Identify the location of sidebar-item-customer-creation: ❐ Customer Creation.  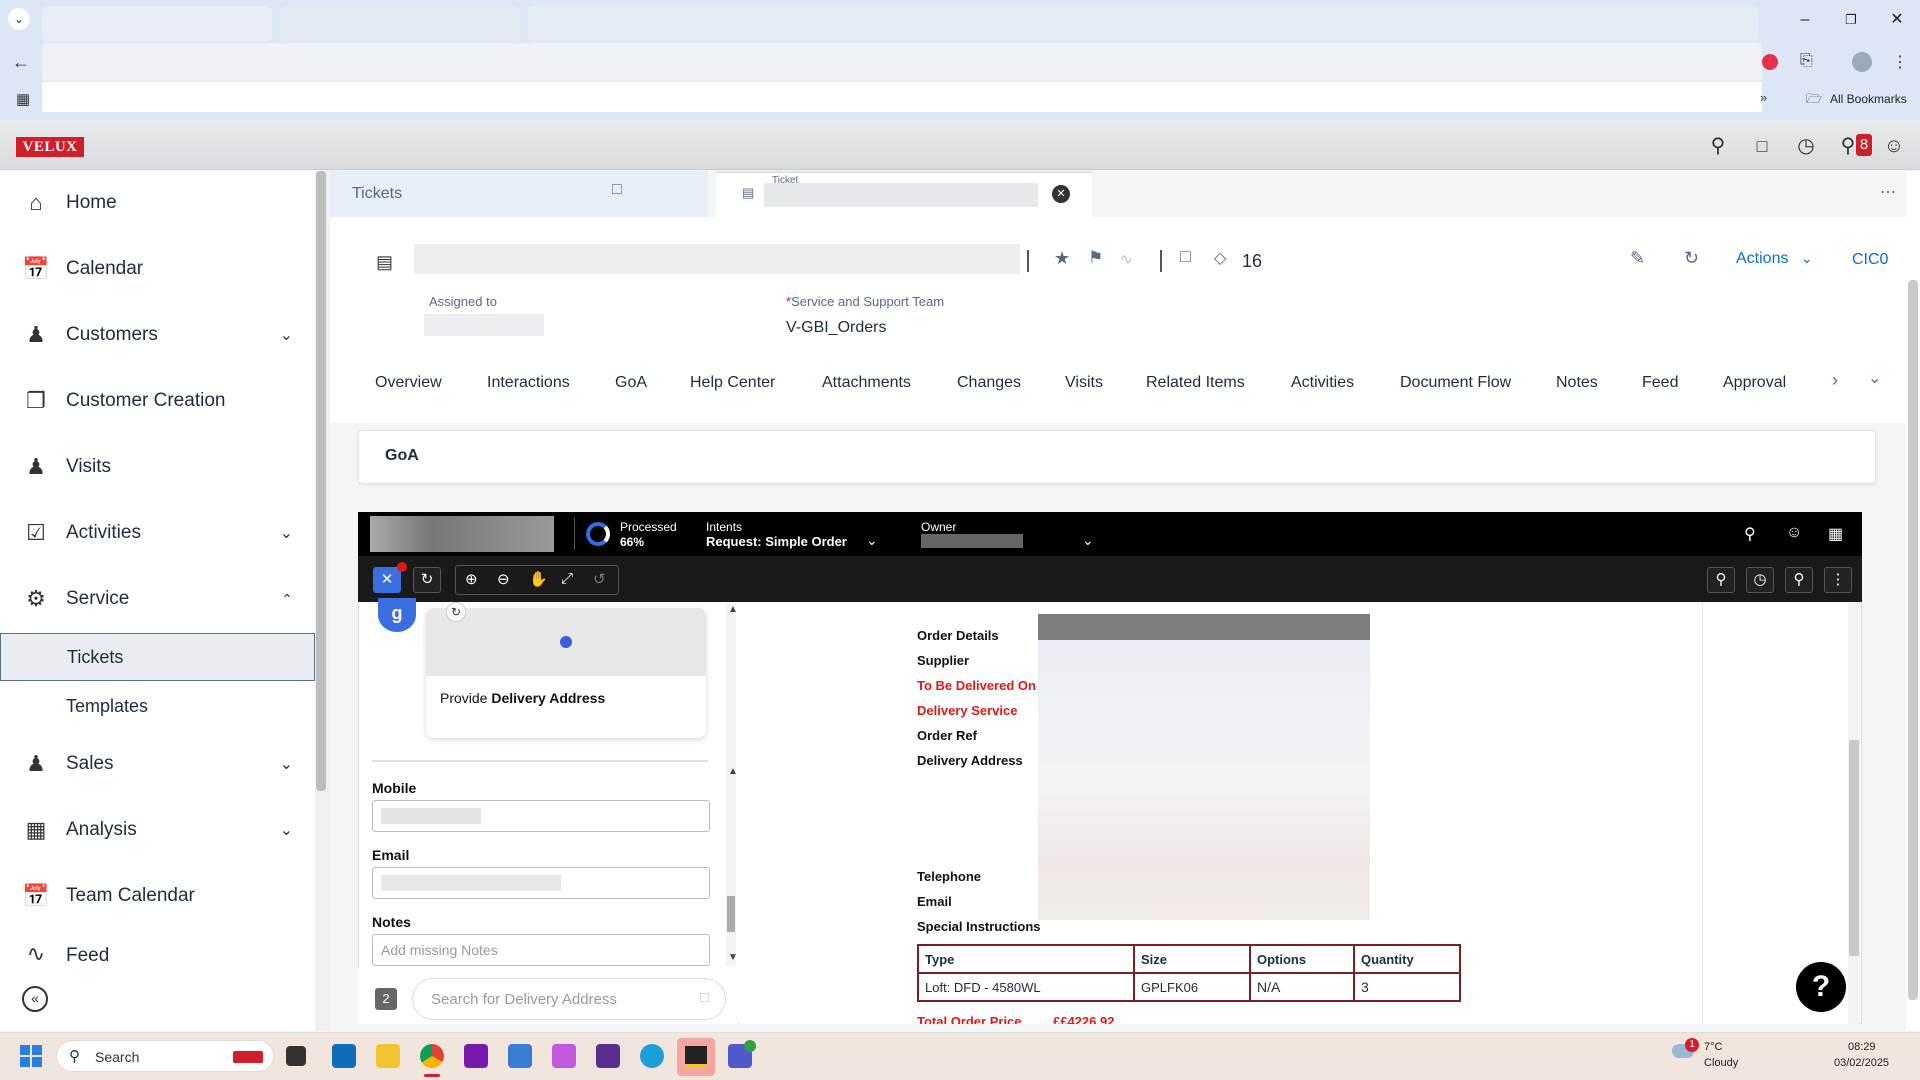
(157, 401).